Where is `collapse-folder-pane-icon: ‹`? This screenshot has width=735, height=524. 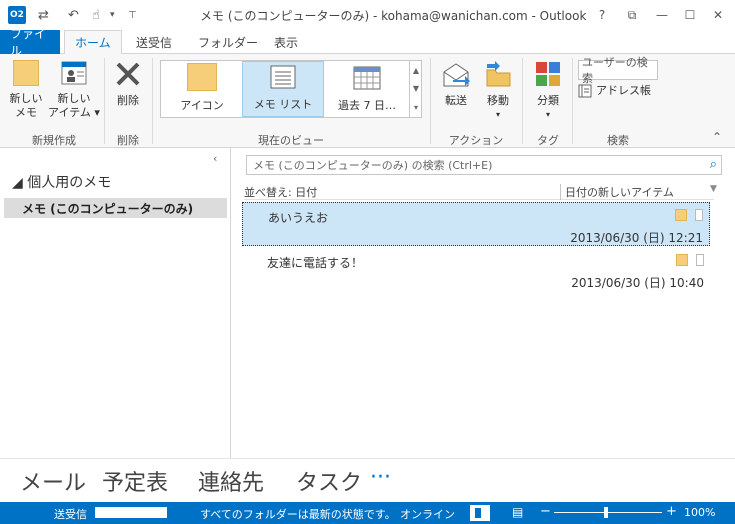
collapse-folder-pane-icon: ‹ is located at coordinates (215, 158).